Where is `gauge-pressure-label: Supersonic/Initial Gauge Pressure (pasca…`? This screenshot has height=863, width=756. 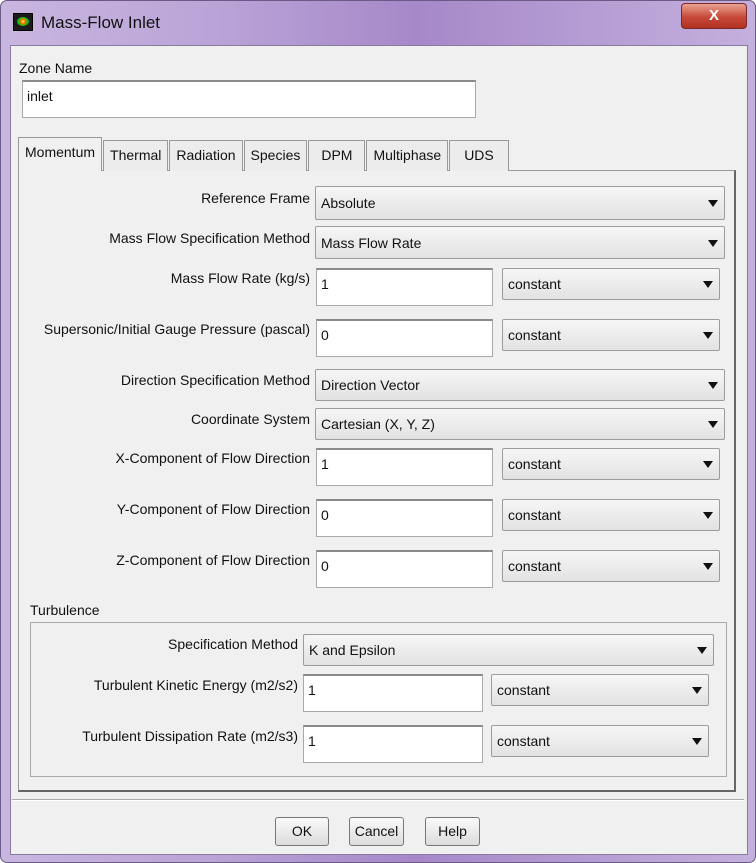 gauge-pressure-label: Supersonic/Initial Gauge Pressure (pasca… is located at coordinates (176, 329).